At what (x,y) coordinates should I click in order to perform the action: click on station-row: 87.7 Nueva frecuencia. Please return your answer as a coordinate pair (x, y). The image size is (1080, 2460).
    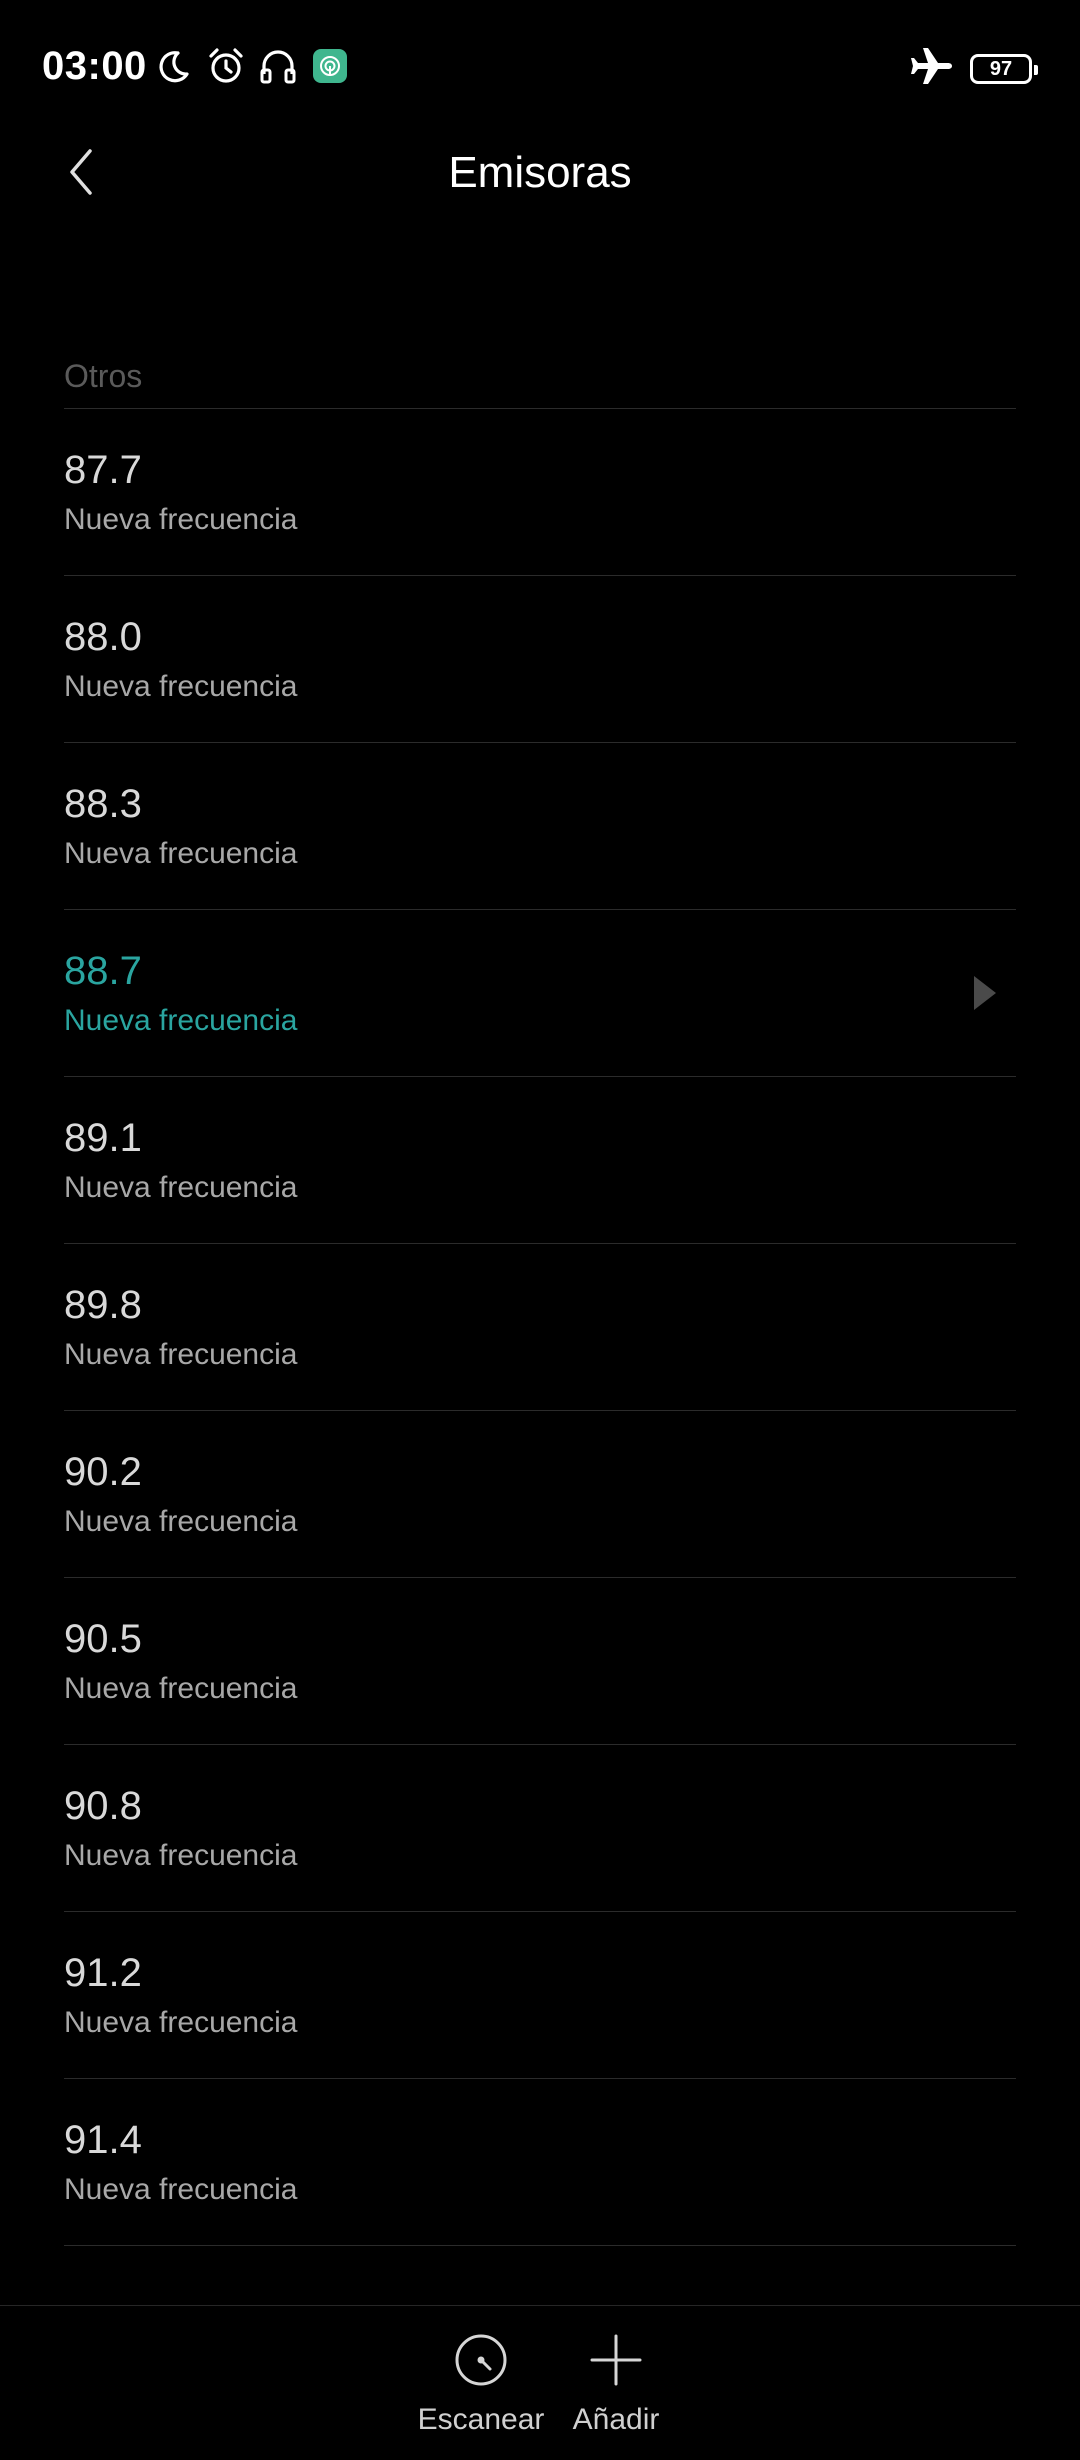
    Looking at the image, I should click on (540, 492).